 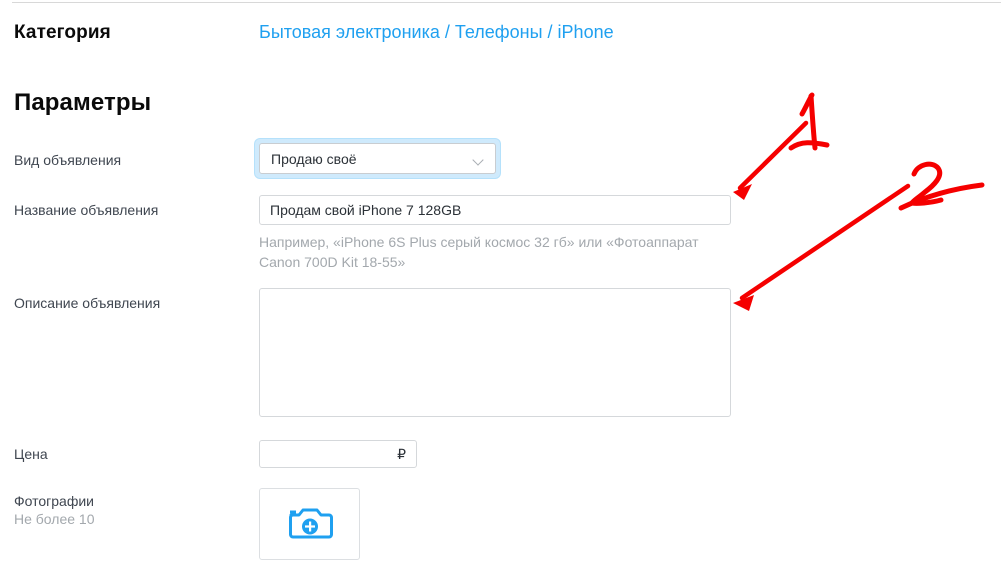 What do you see at coordinates (401, 454) in the screenshot?
I see `ruble-currency-icon: ₽` at bounding box center [401, 454].